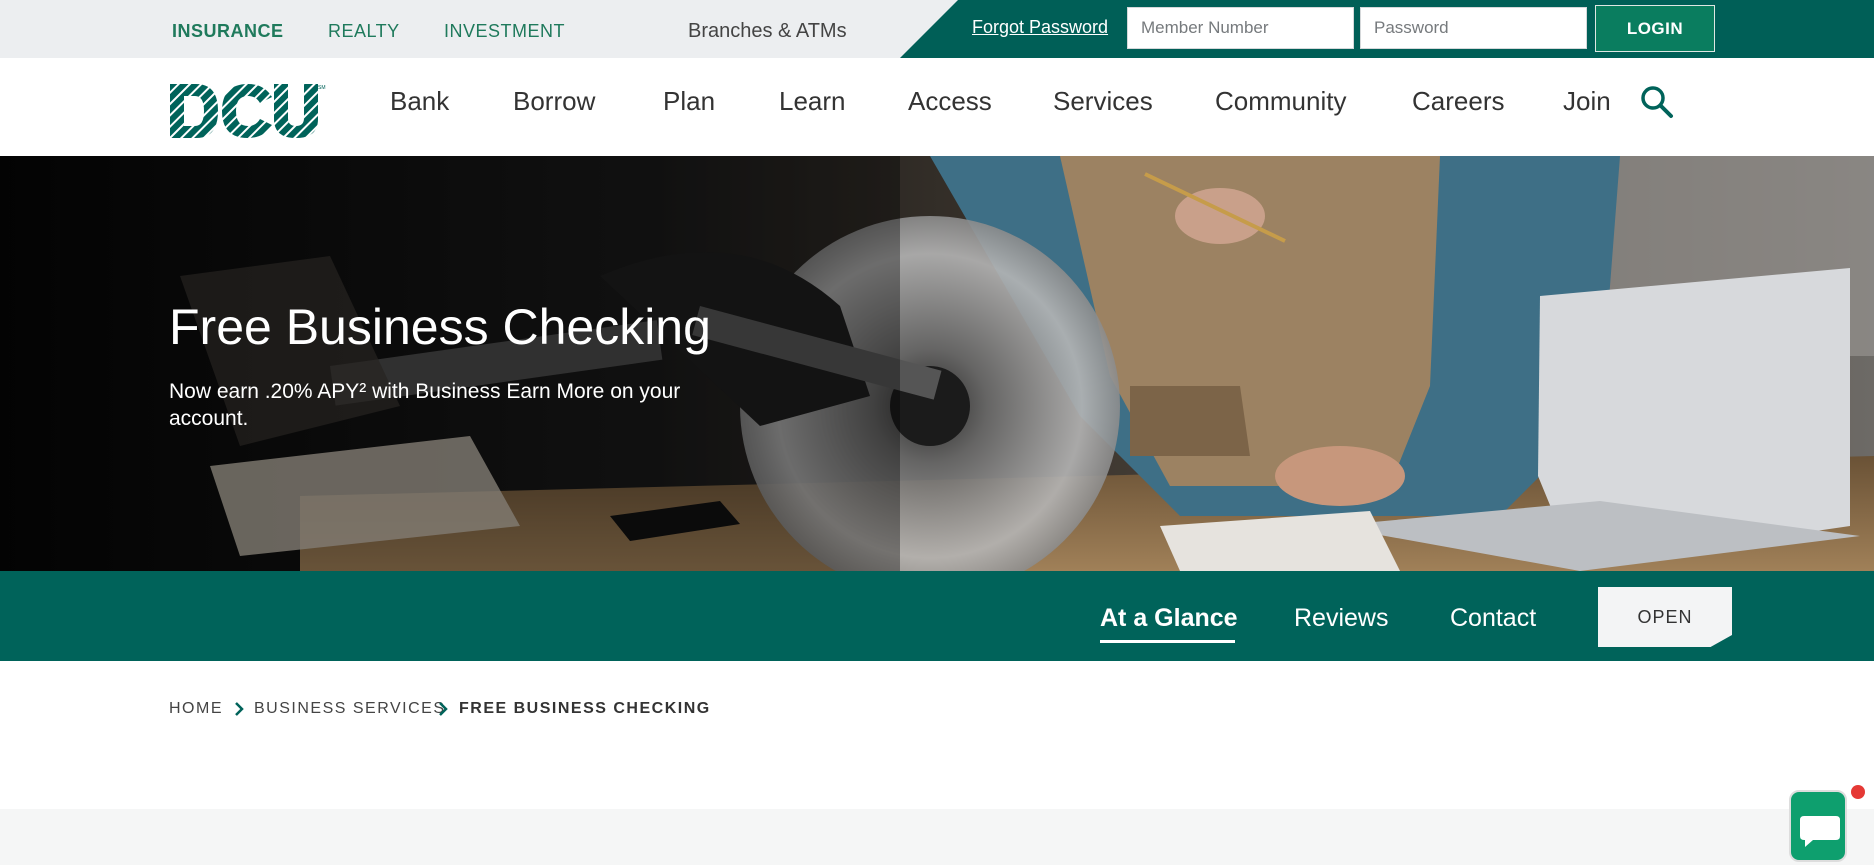 Image resolution: width=1874 pixels, height=865 pixels. Describe the element at coordinates (585, 708) in the screenshot. I see `breadcrumb-current: FREE BUSINESS CHECKING` at that location.